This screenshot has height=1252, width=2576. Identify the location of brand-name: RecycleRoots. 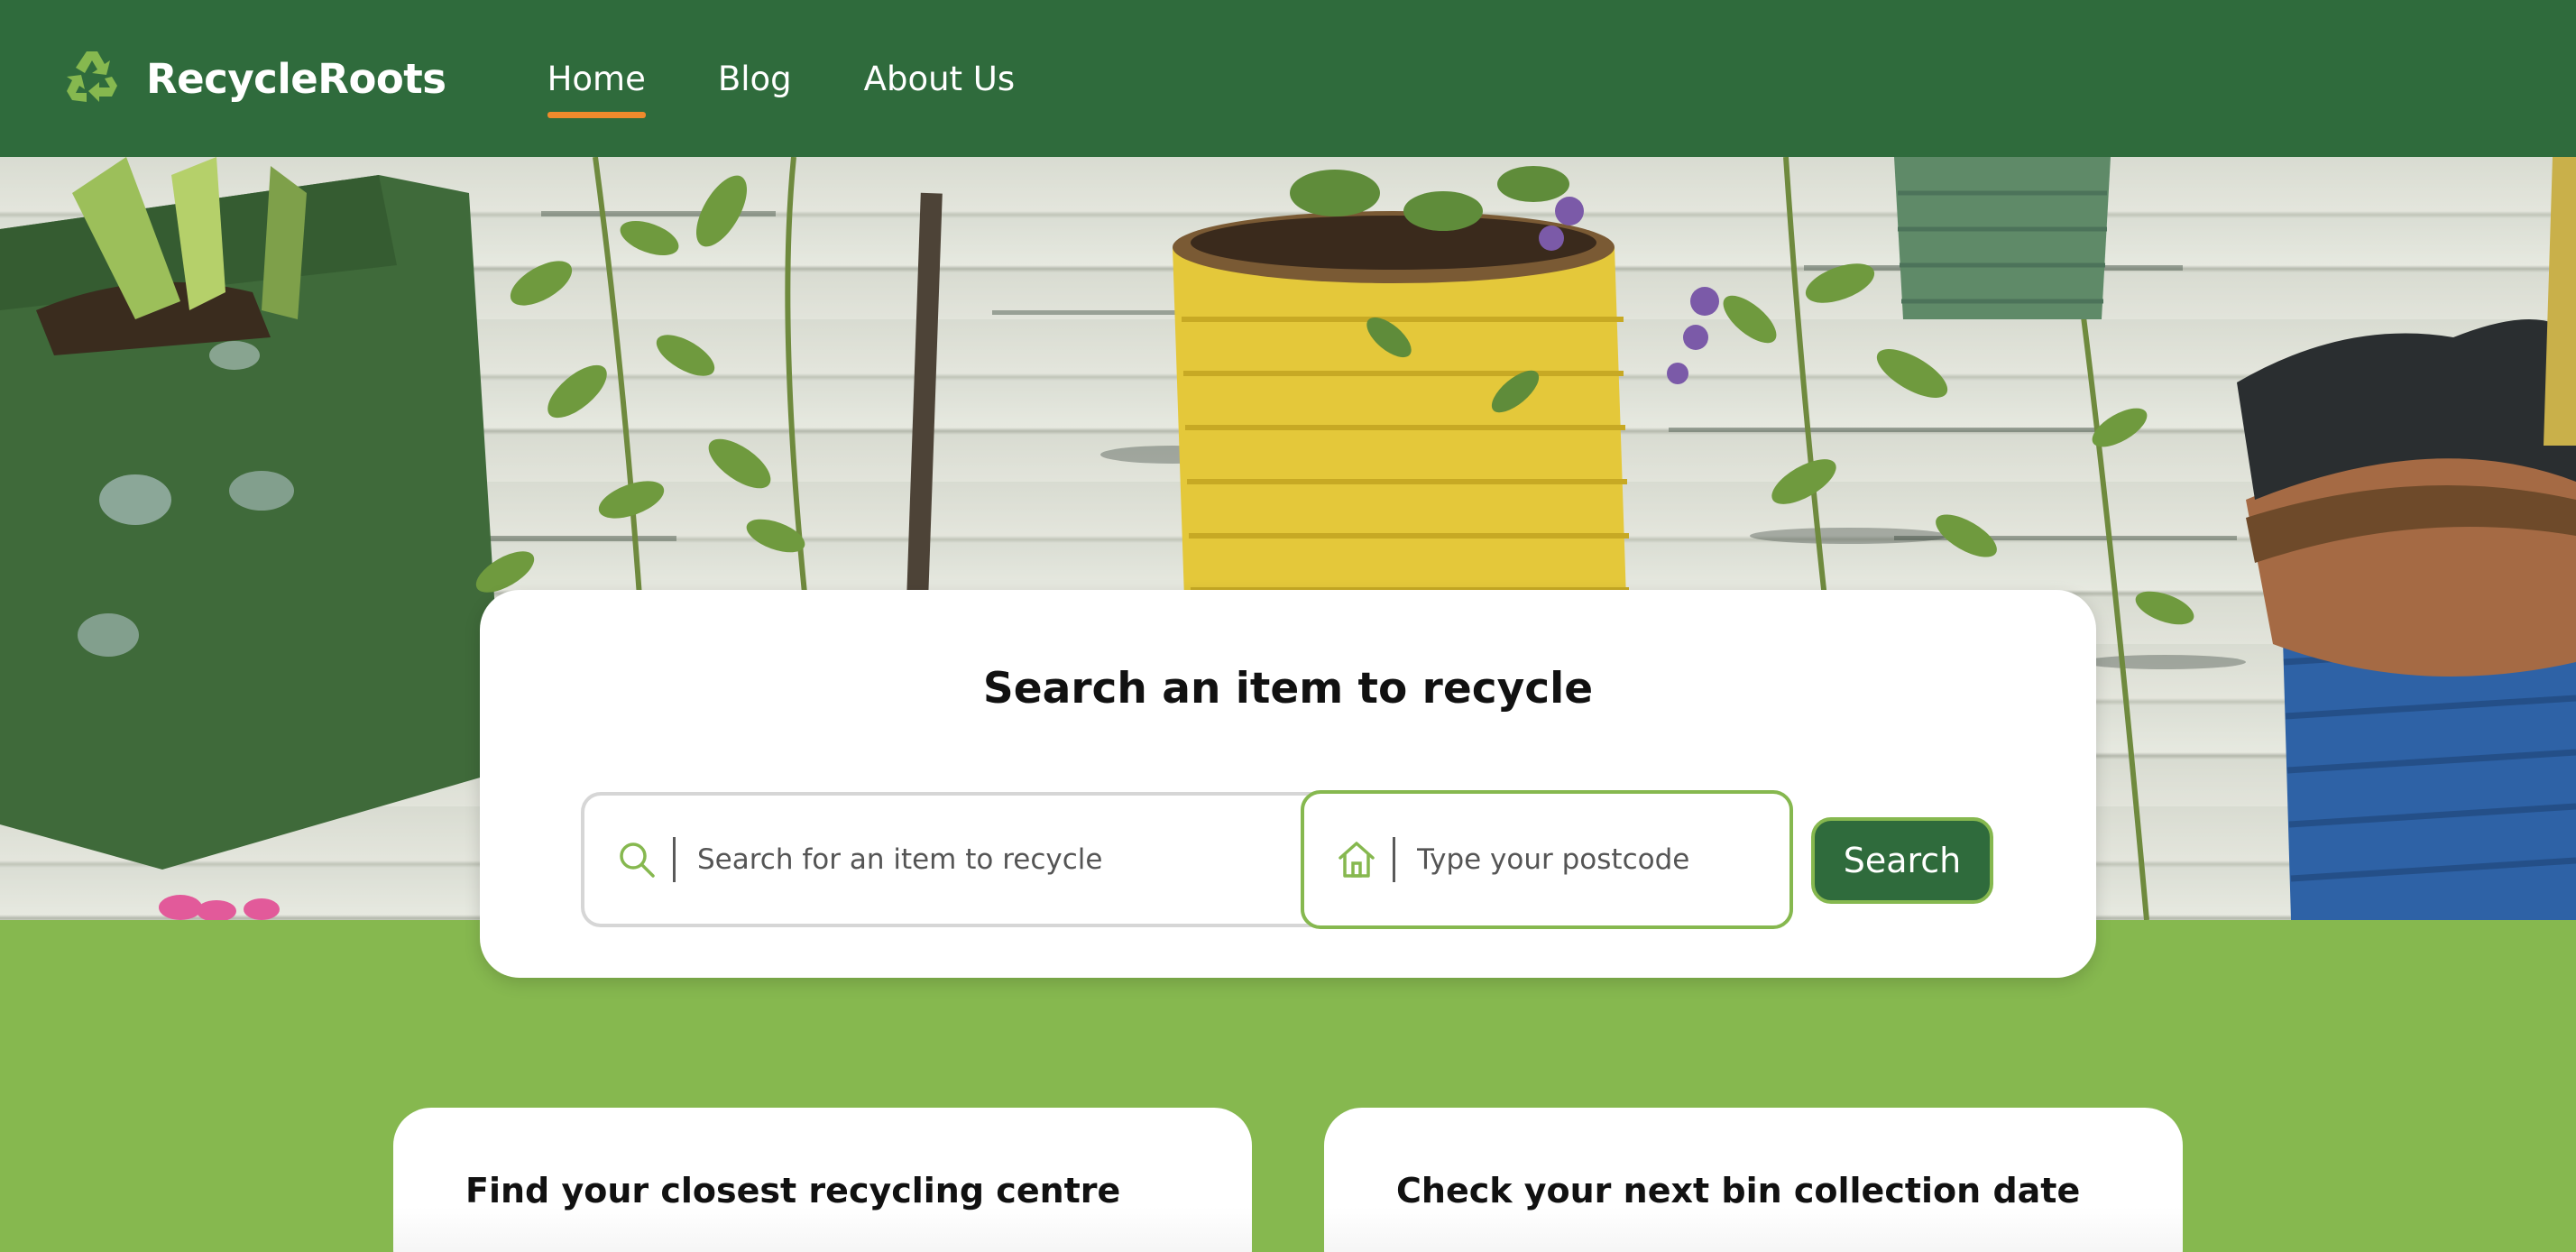
(296, 78).